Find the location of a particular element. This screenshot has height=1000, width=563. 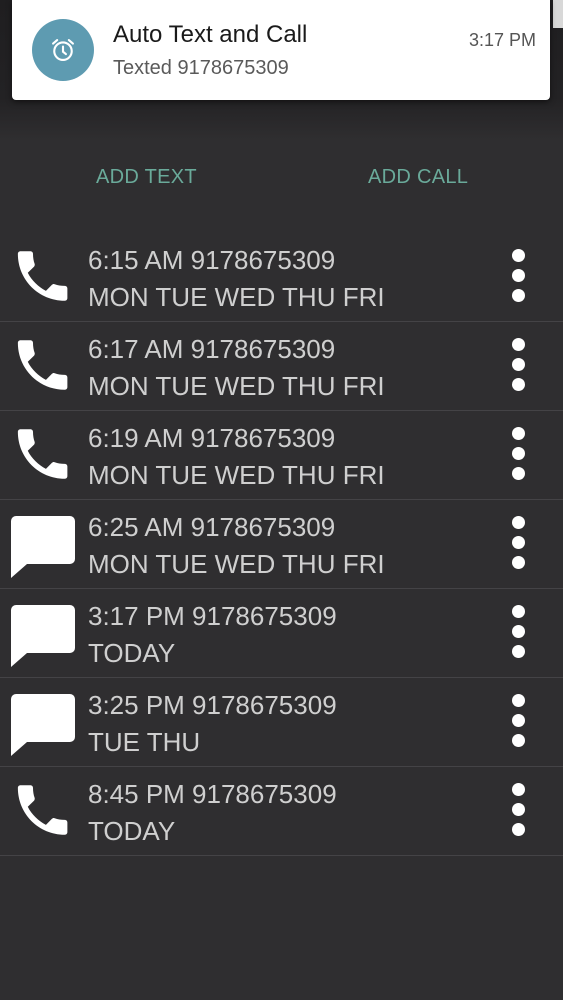

add-call-button: ADD CALL is located at coordinates (418, 177).